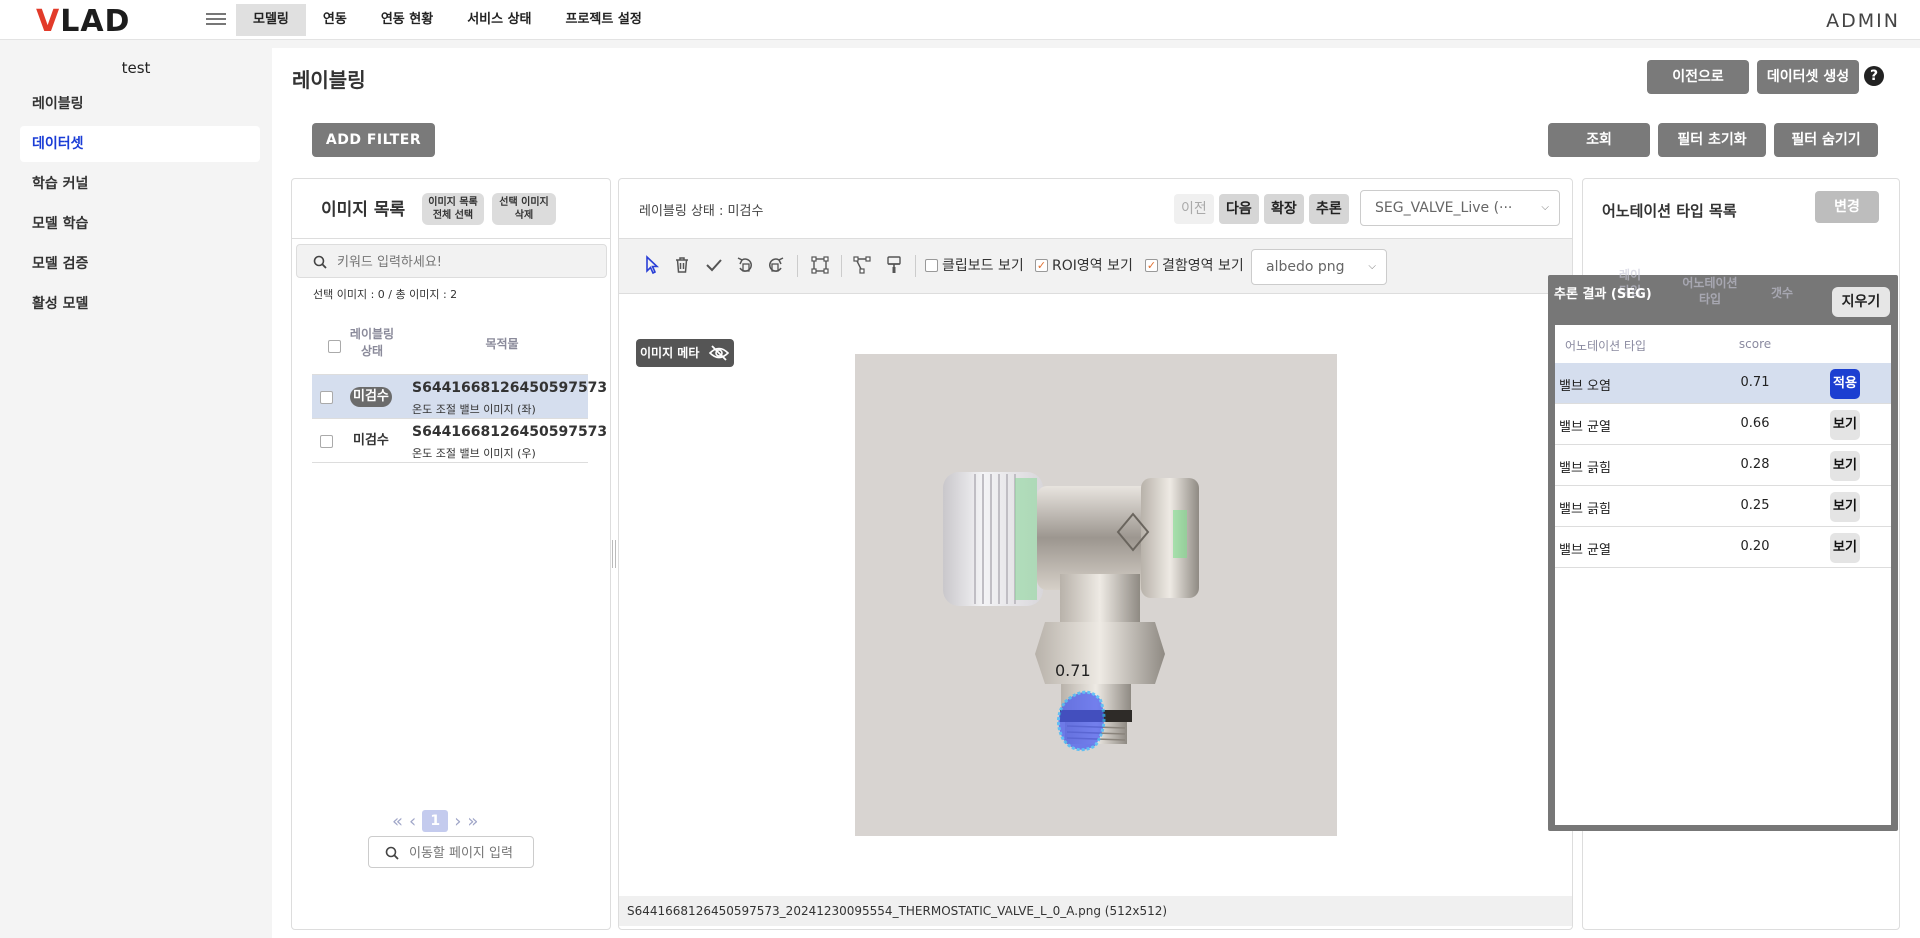 The width and height of the screenshot is (1920, 938). I want to click on nav-project-settings: 프로젝트 설정, so click(604, 20).